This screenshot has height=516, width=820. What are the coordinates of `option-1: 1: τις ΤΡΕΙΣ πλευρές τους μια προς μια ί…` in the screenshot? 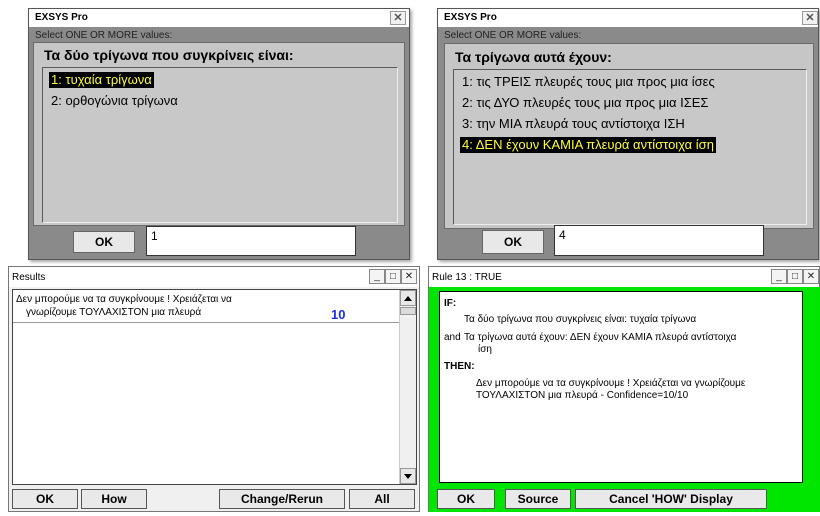 It's located at (588, 82).